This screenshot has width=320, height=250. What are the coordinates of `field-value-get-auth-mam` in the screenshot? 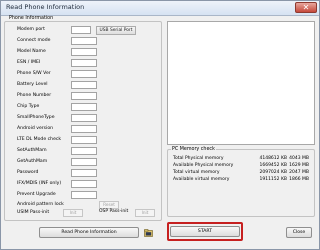 It's located at (84, 162).